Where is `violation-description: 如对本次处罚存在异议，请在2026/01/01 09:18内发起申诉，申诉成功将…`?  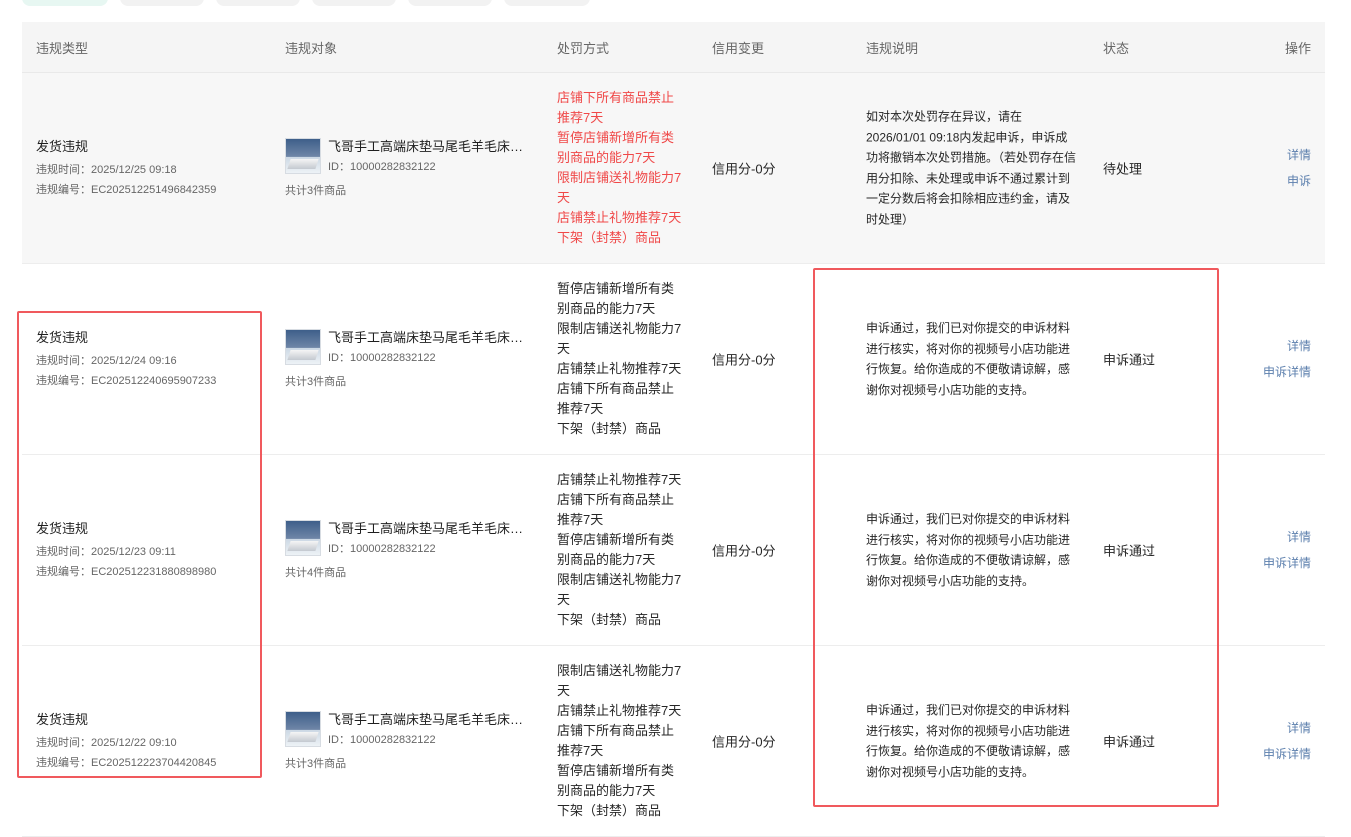 violation-description: 如对本次处罚存在异议，请在2026/01/01 09:18内发起申诉，申诉成功将… is located at coordinates (971, 168).